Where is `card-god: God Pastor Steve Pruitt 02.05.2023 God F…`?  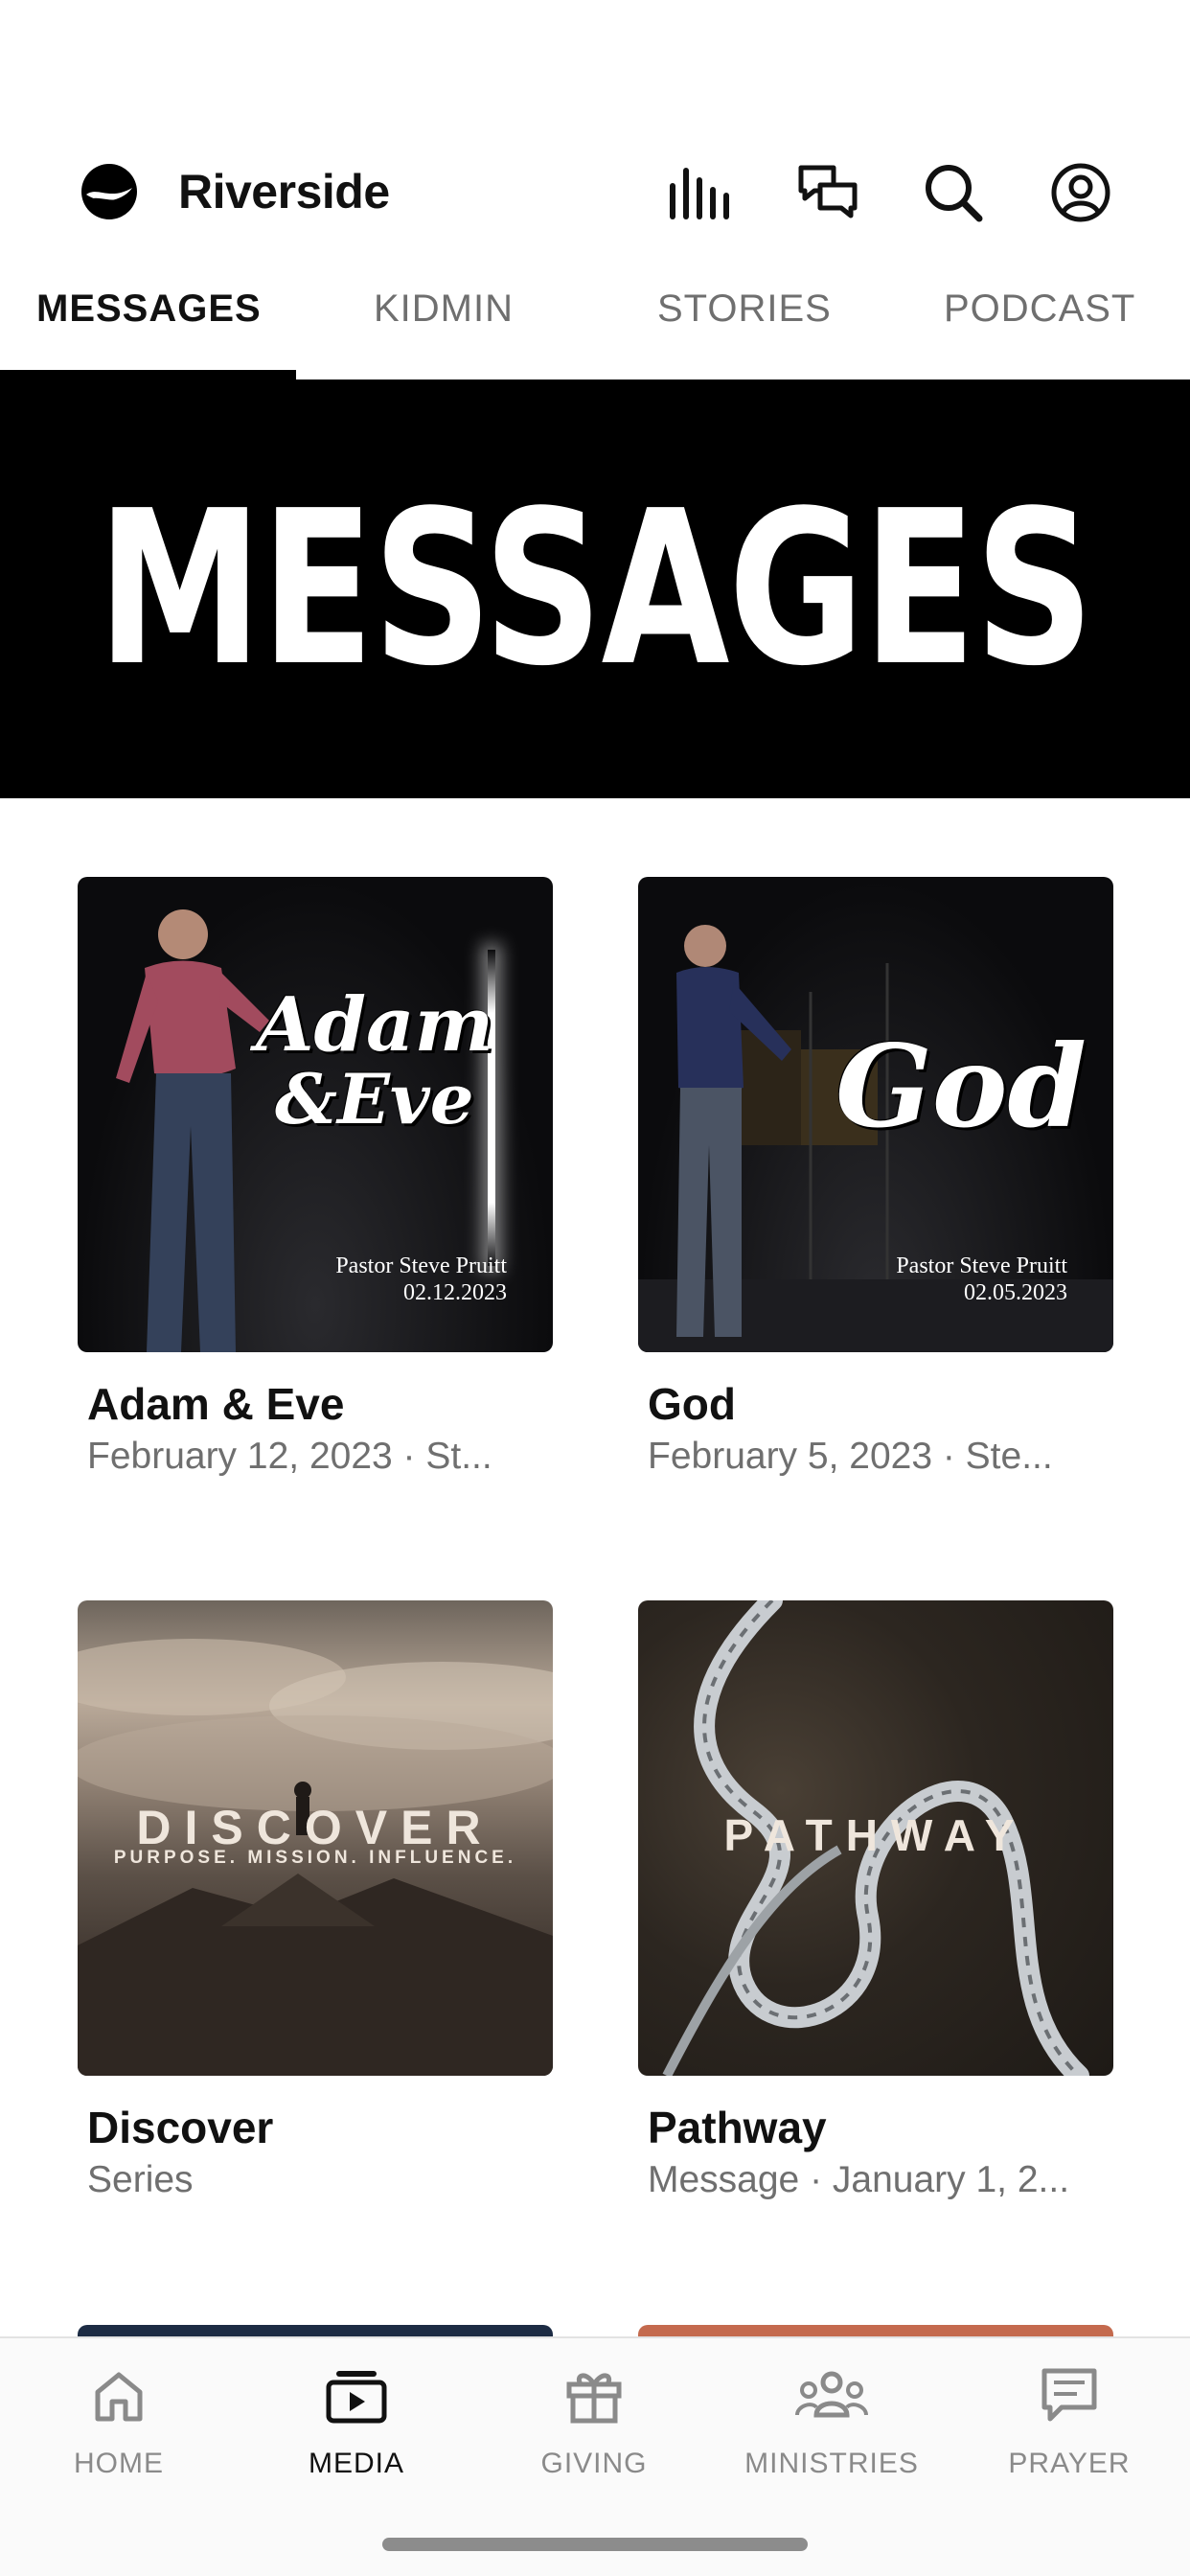 card-god: God Pastor Steve Pruitt 02.05.2023 God F… is located at coordinates (875, 1180).